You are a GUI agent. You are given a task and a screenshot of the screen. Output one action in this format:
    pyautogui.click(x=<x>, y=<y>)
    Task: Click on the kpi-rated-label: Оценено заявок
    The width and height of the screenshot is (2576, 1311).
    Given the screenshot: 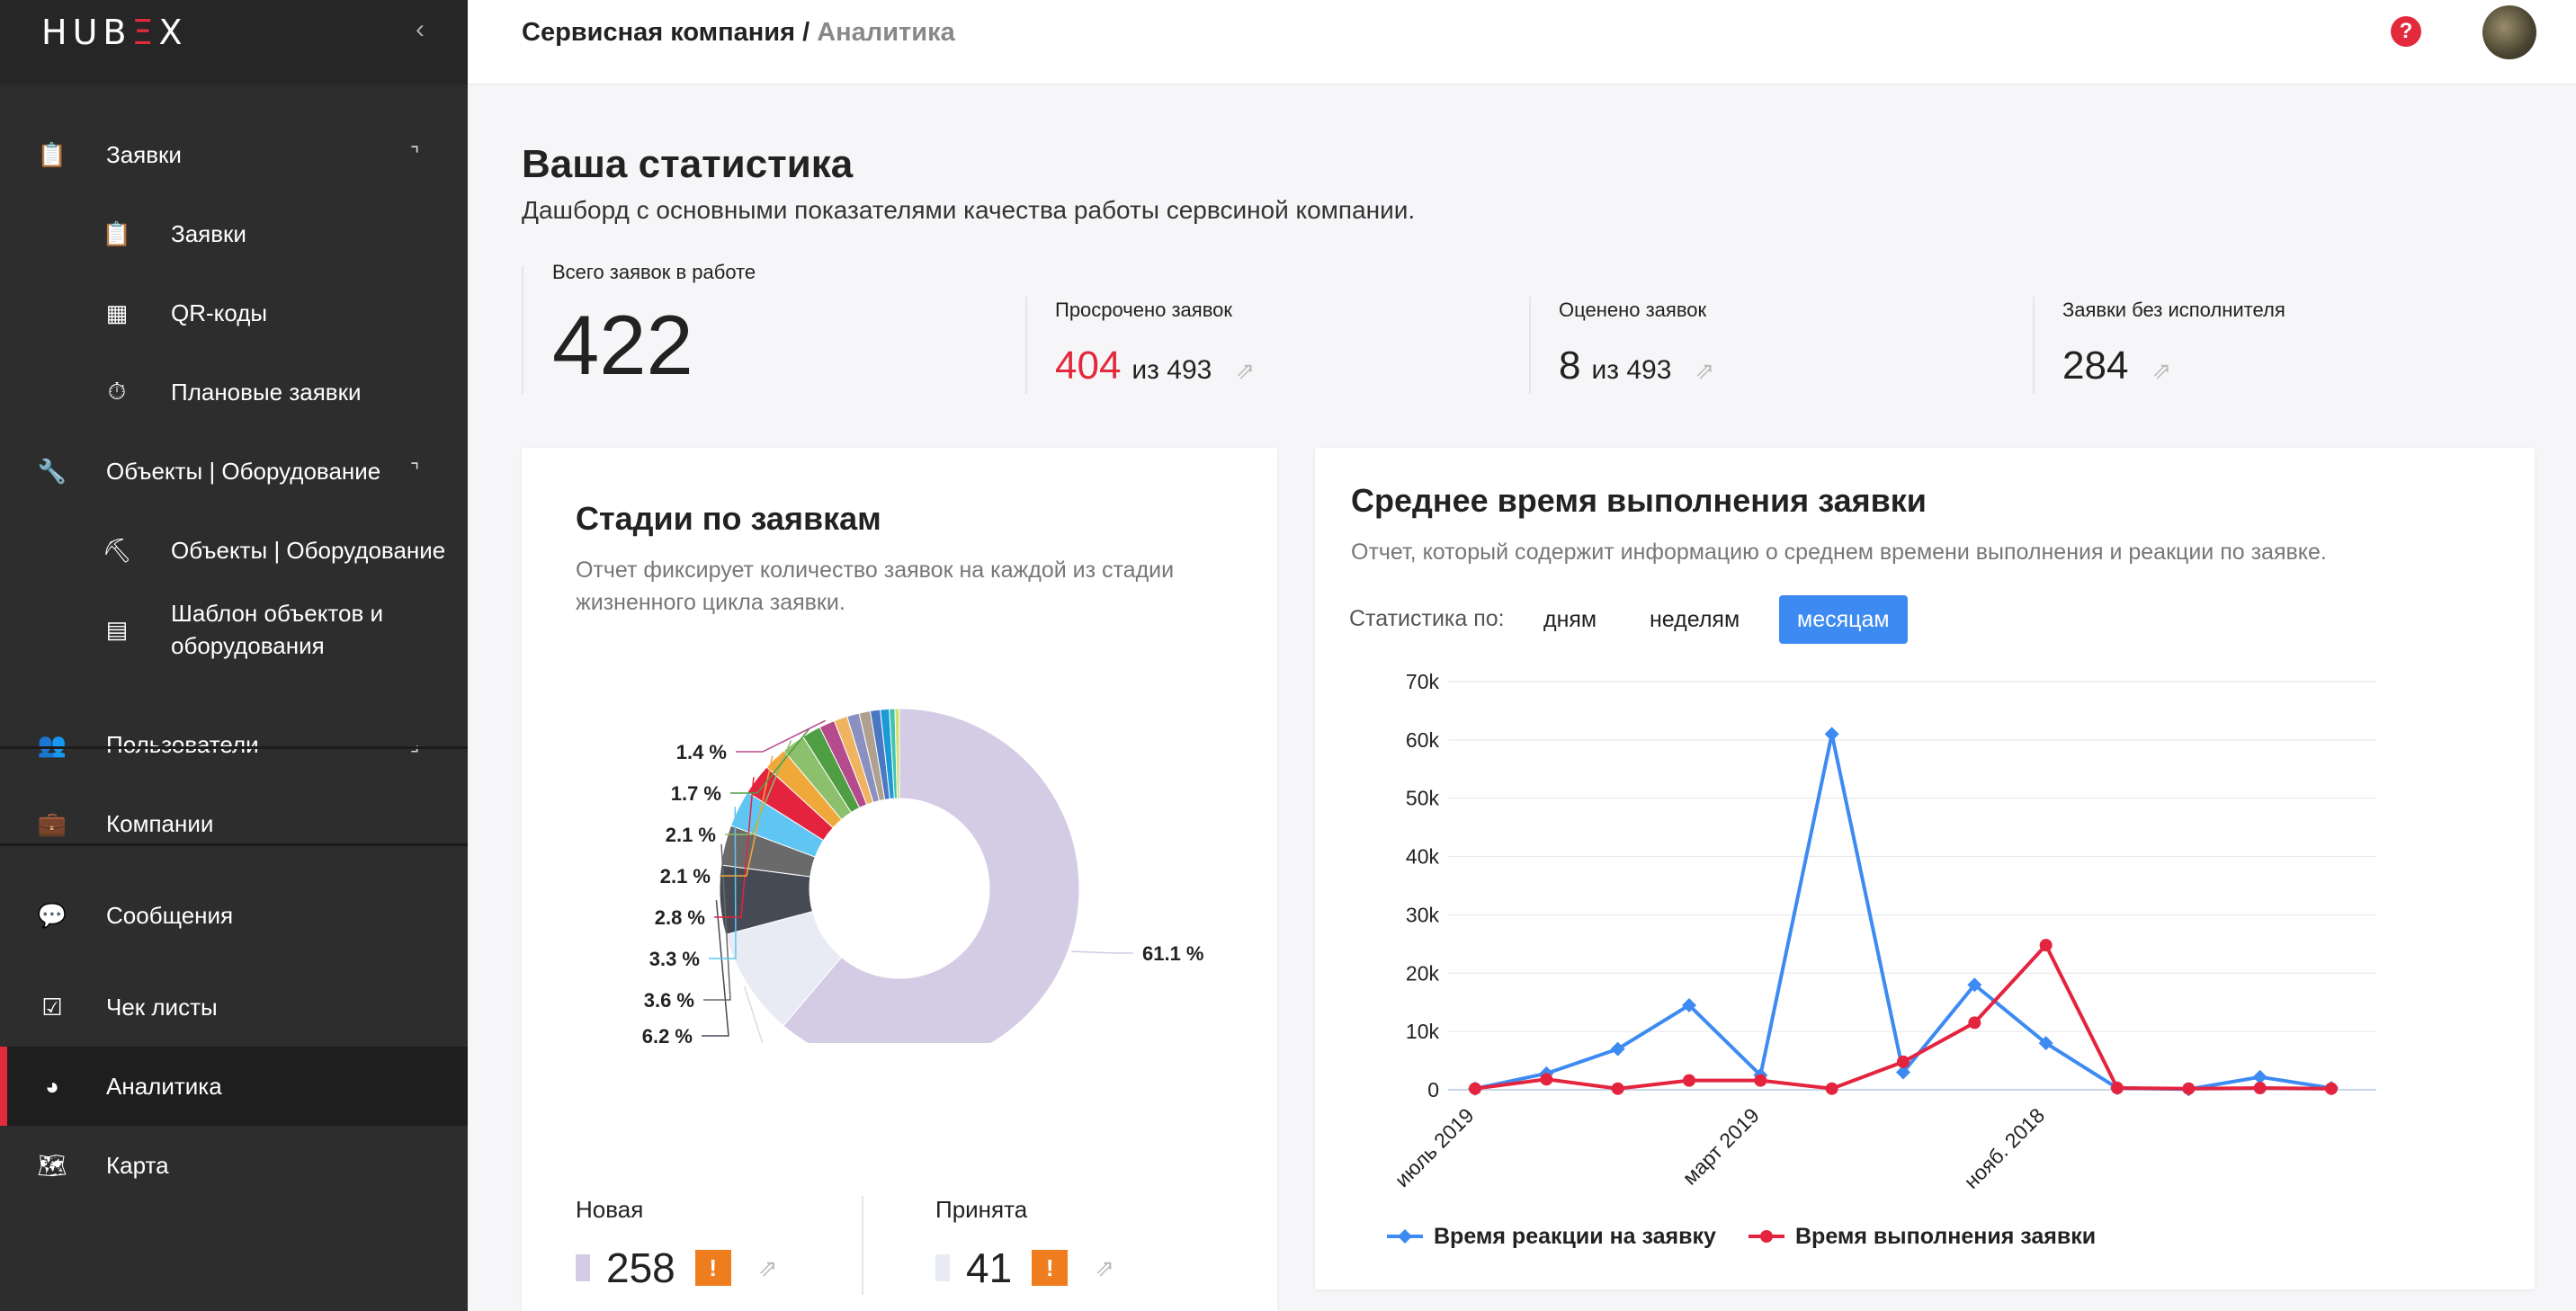 What is the action you would take?
    pyautogui.click(x=1633, y=310)
    